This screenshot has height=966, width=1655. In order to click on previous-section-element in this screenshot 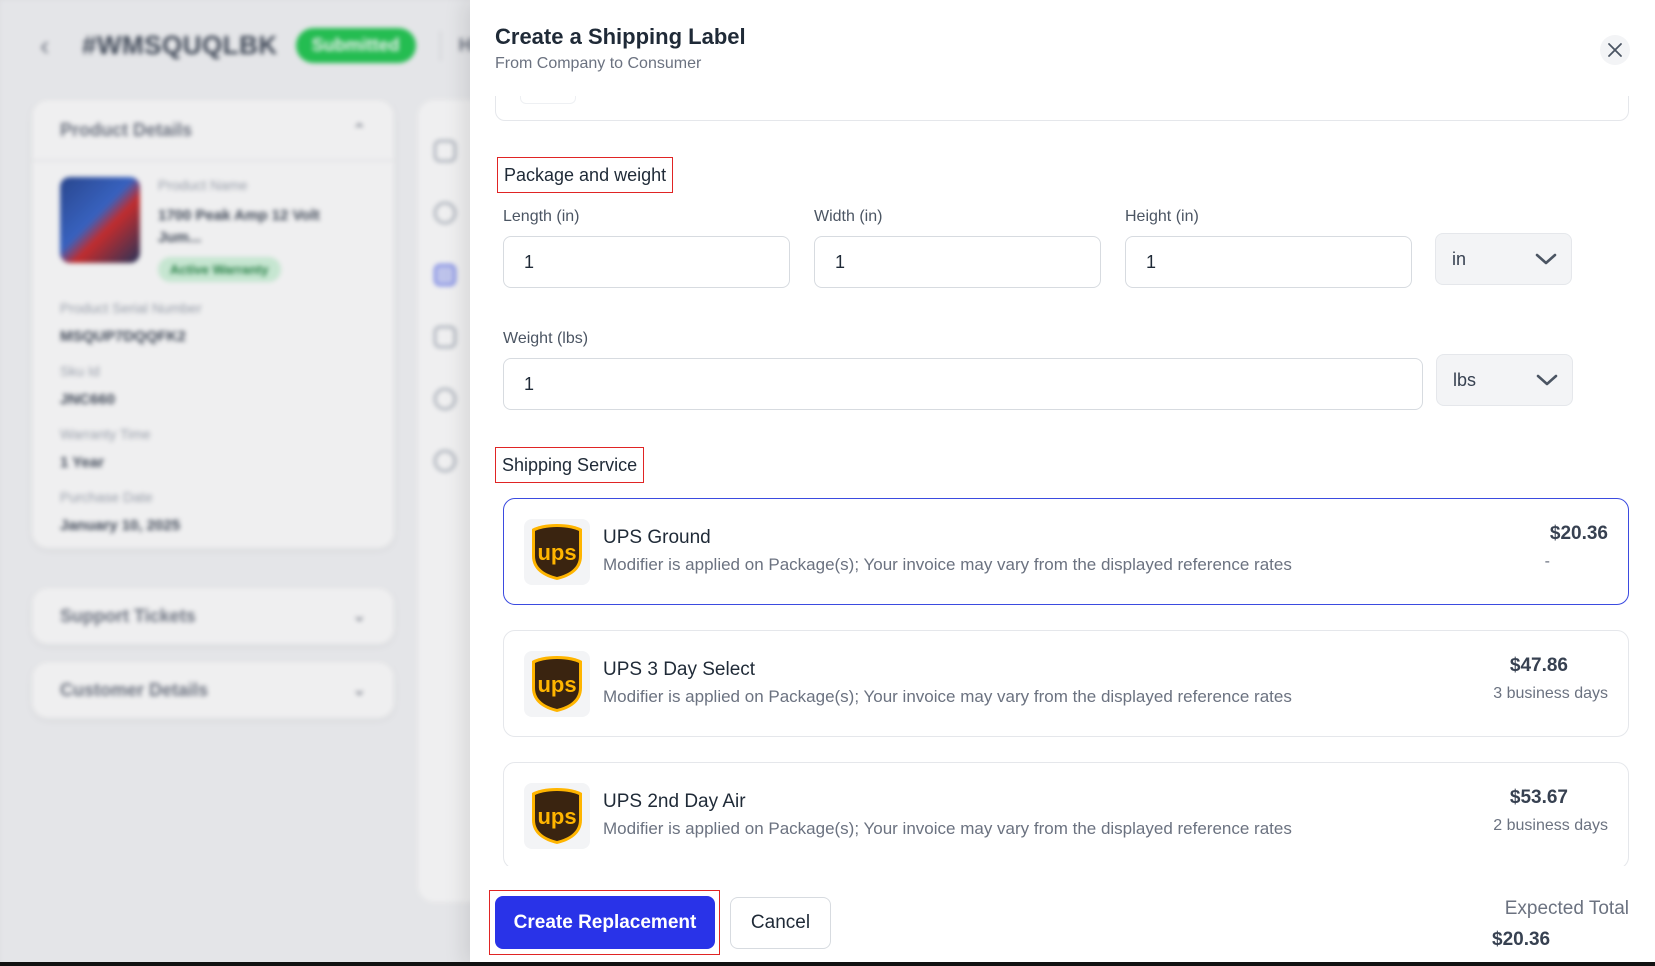, I will do `click(548, 100)`.